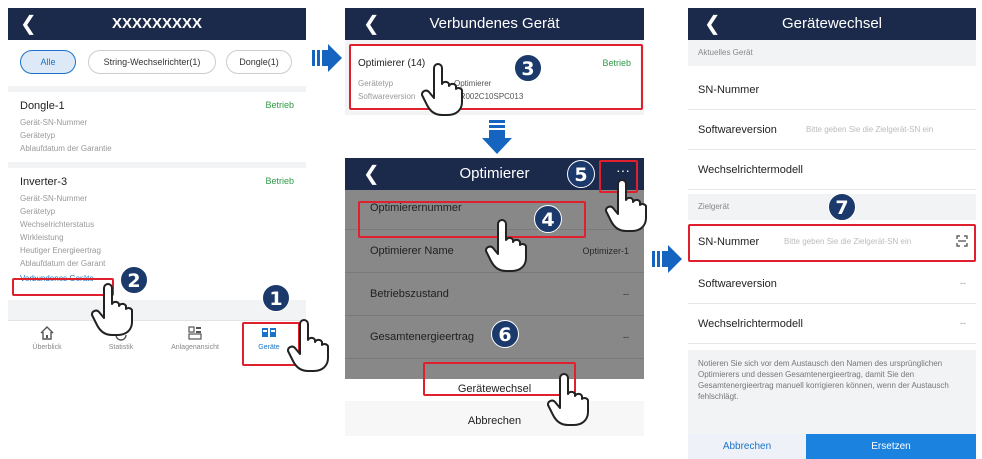 The image size is (982, 459). I want to click on replace-button: Ersetzen, so click(891, 446).